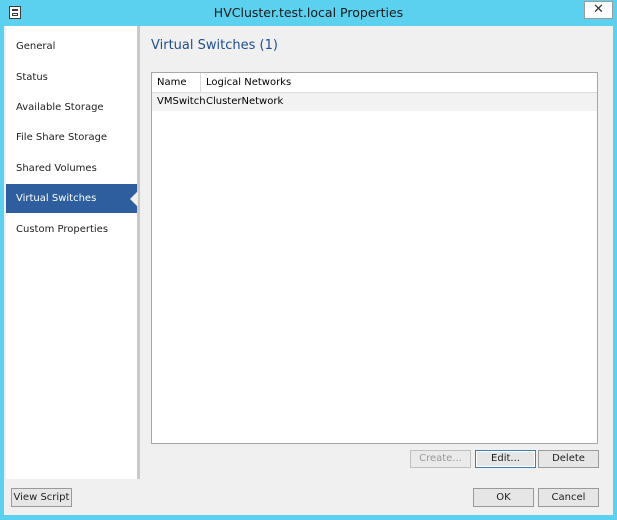  I want to click on nav-item-available-storage: Available Storage, so click(71, 107).